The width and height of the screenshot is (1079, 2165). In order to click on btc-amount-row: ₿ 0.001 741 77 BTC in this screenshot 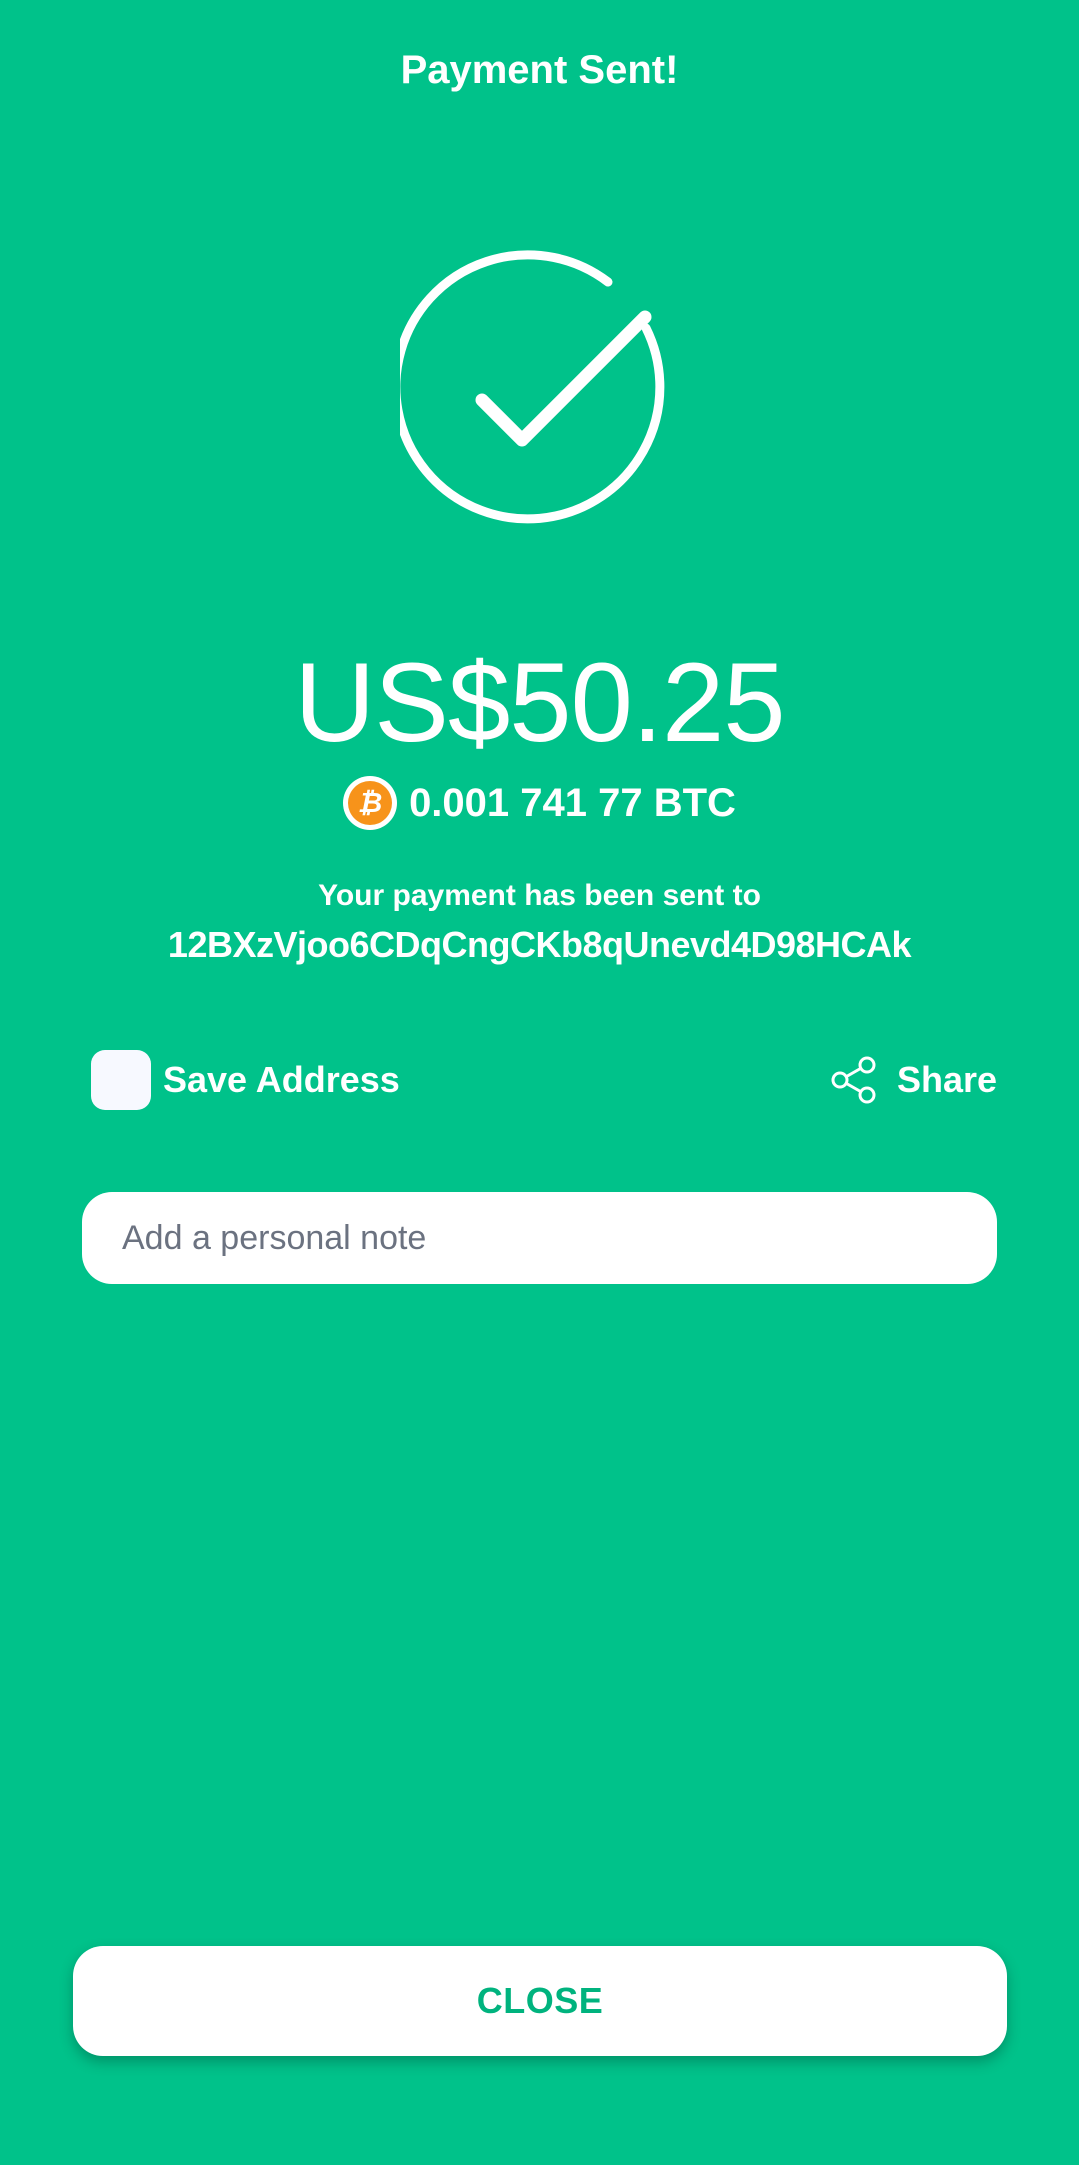, I will do `click(539, 803)`.